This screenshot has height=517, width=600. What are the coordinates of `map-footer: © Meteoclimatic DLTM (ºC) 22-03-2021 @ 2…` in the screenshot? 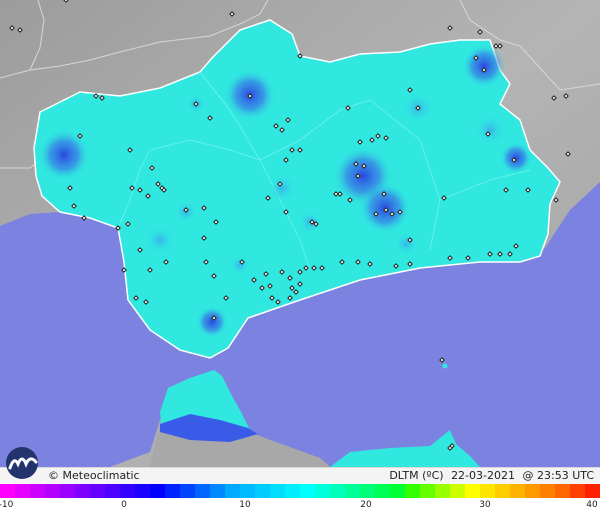 It's located at (300, 475).